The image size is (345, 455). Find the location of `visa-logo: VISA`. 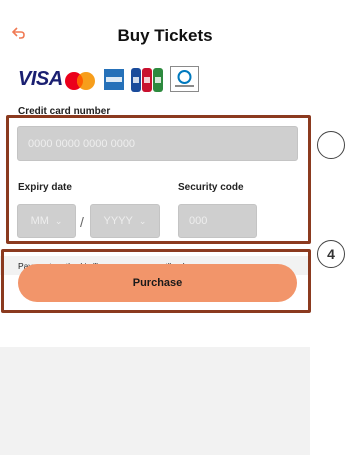

visa-logo: VISA is located at coordinates (40, 79).